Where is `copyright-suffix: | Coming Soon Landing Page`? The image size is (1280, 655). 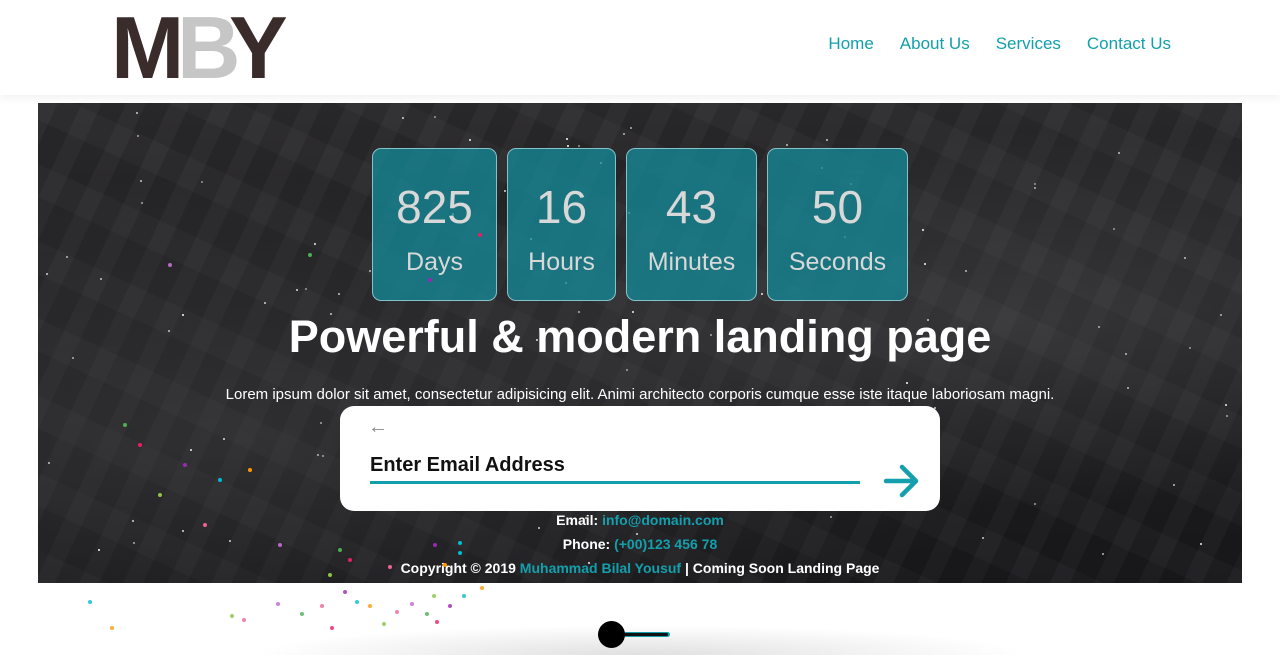
copyright-suffix: | Coming Soon Landing Page is located at coordinates (782, 568).